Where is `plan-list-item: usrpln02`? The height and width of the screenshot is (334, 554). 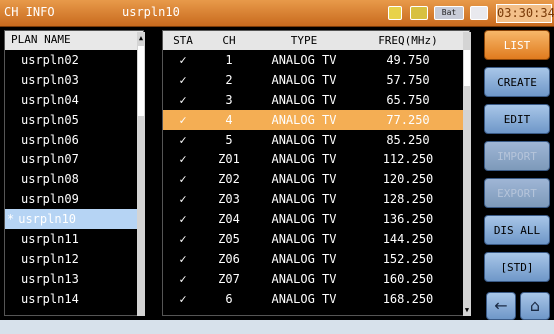
plan-list-item: usrpln02 is located at coordinates (74, 60).